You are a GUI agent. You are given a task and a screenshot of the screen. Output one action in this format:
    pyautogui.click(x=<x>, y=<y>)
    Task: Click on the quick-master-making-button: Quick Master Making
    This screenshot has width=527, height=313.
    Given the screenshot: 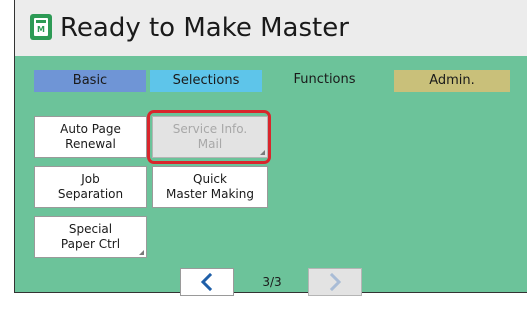 What is the action you would take?
    pyautogui.click(x=210, y=187)
    